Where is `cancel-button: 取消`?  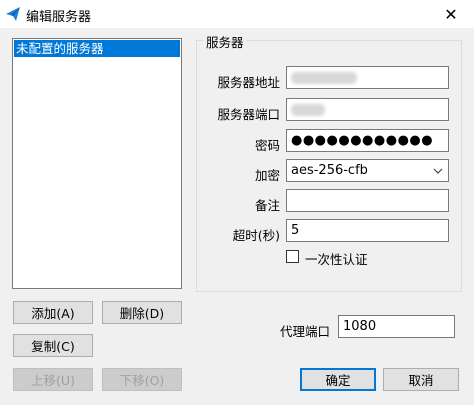
cancel-button: 取消 is located at coordinates (421, 379).